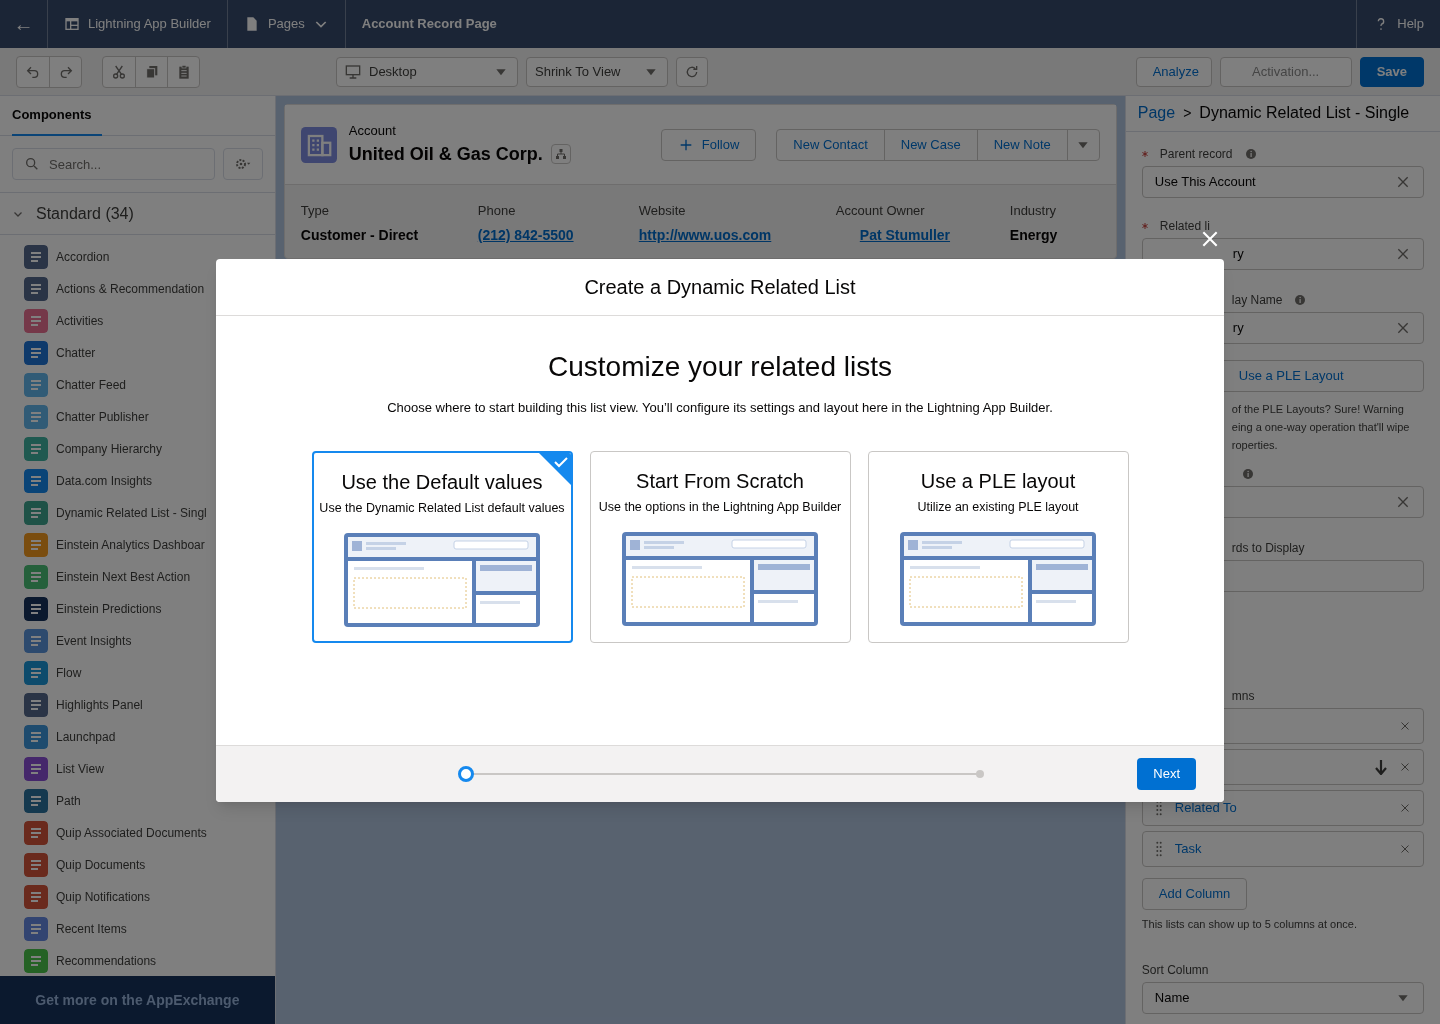  Describe the element at coordinates (1184, 226) in the screenshot. I see `field-label: Related li` at that location.